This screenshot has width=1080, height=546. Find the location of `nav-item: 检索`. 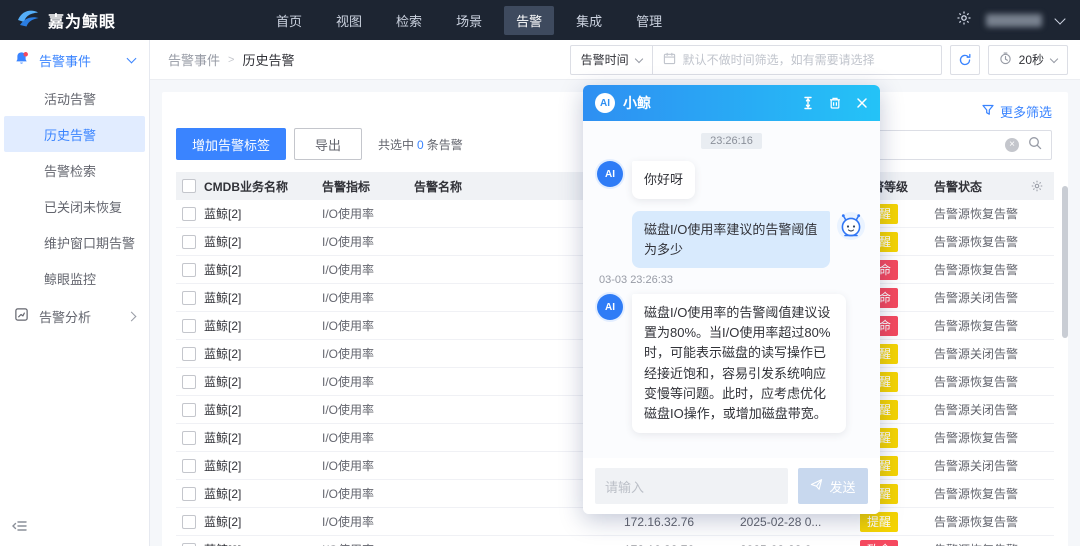

nav-item: 检索 is located at coordinates (409, 20).